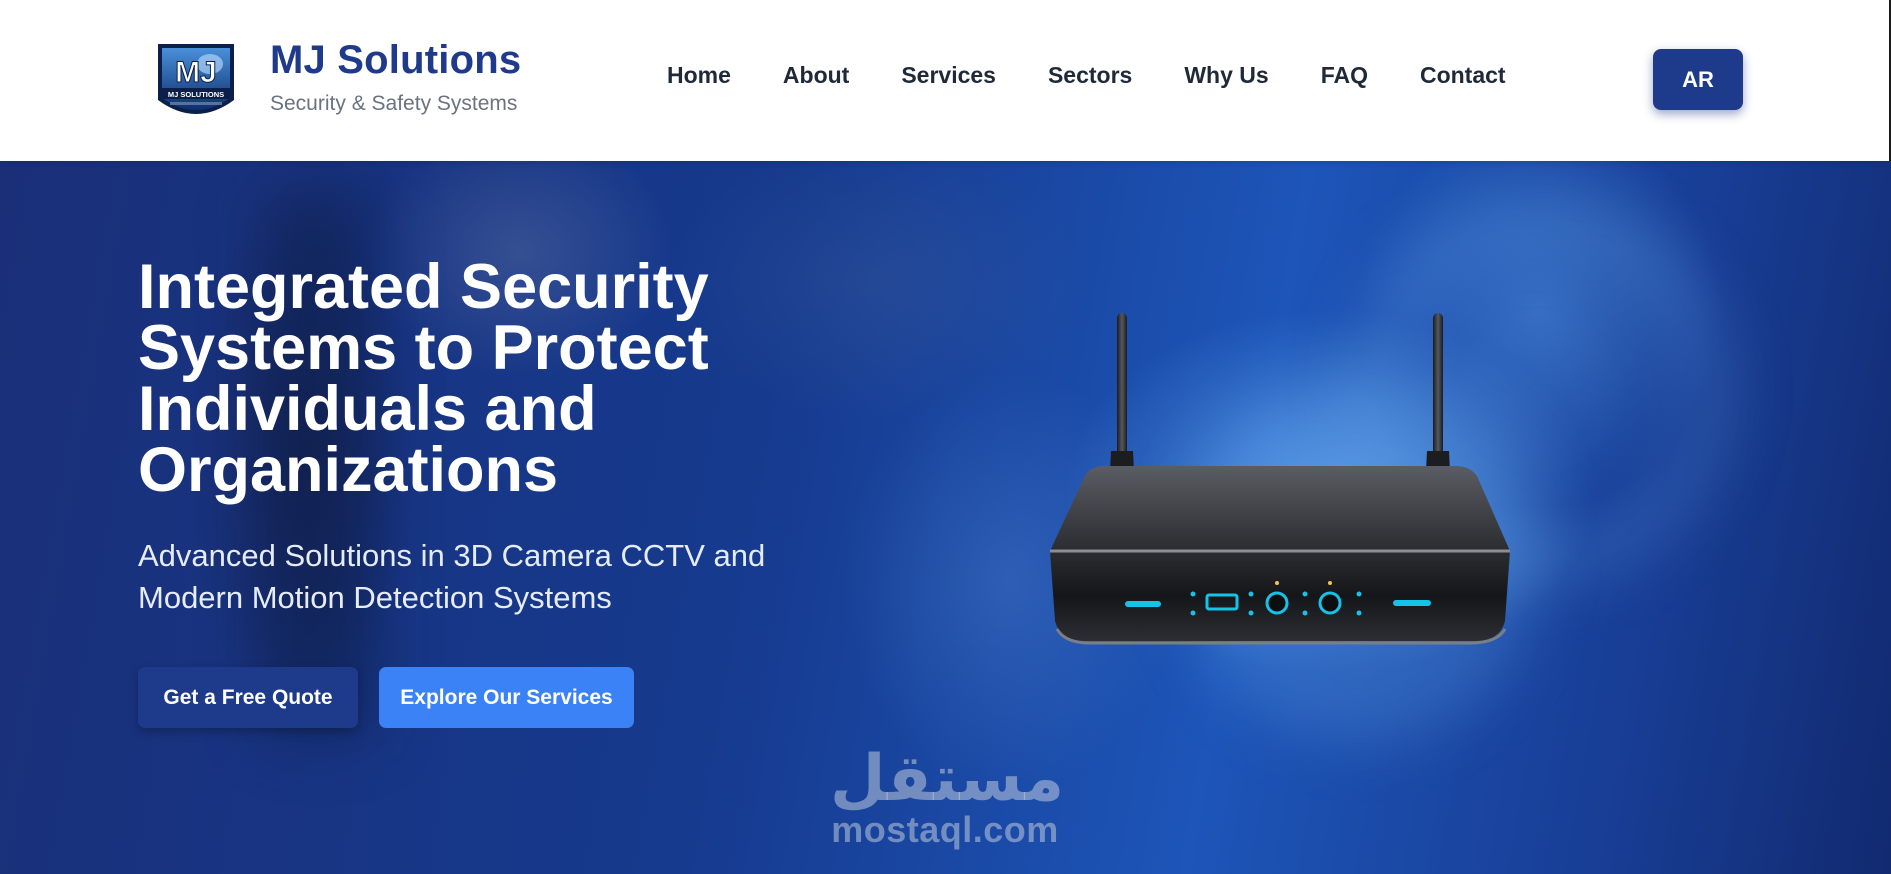  I want to click on brand-logo: MJ MJ SOLUTIONS, so click(196, 81).